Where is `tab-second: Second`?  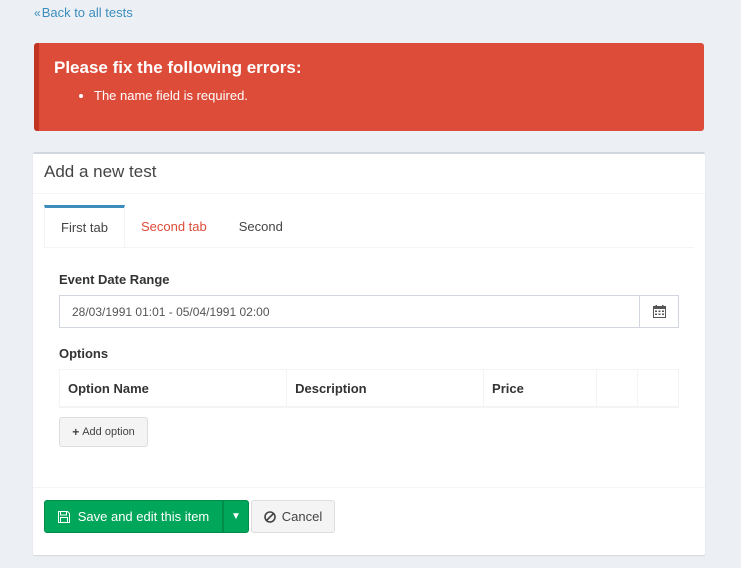 tab-second: Second is located at coordinates (261, 226).